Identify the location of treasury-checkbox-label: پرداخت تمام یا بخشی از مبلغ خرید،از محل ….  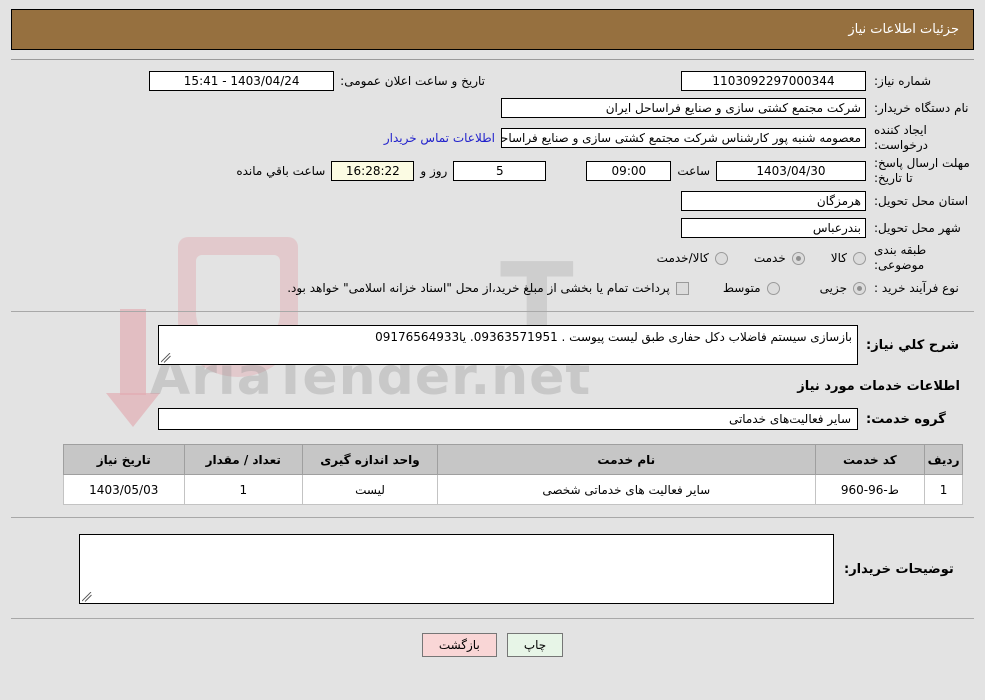
(478, 288).